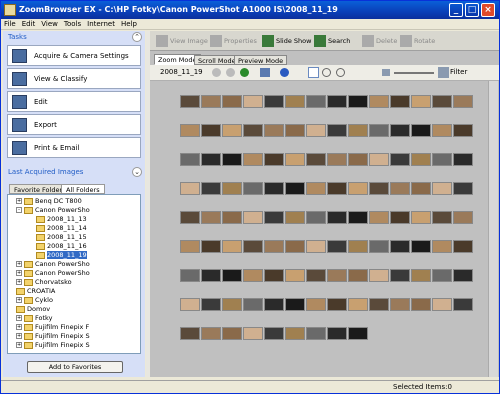  What do you see at coordinates (488, 10) in the screenshot?
I see `close-button: ×` at bounding box center [488, 10].